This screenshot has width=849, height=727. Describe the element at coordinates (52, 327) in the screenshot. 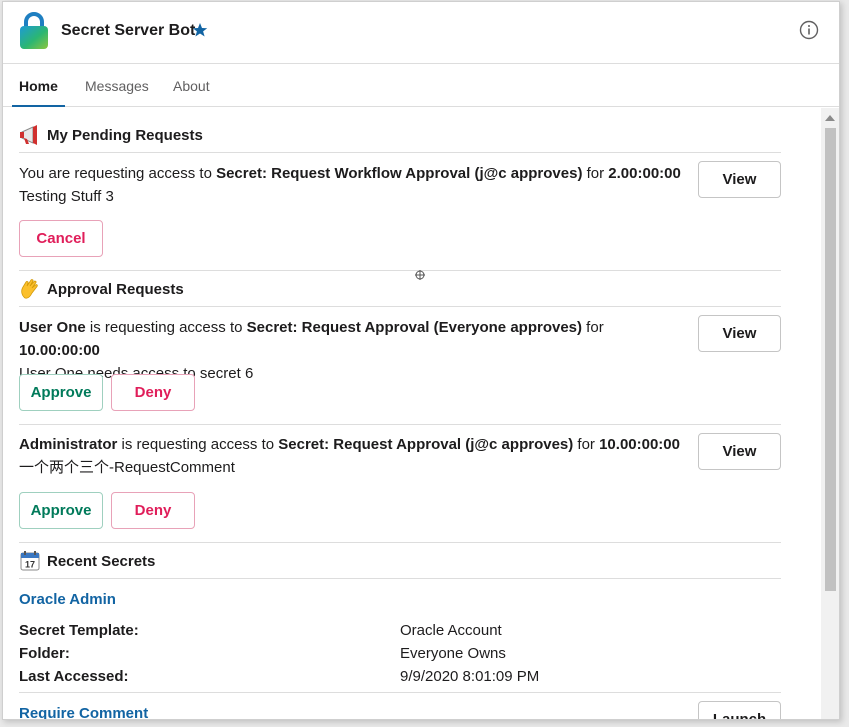

I see `requester-name: User One` at that location.